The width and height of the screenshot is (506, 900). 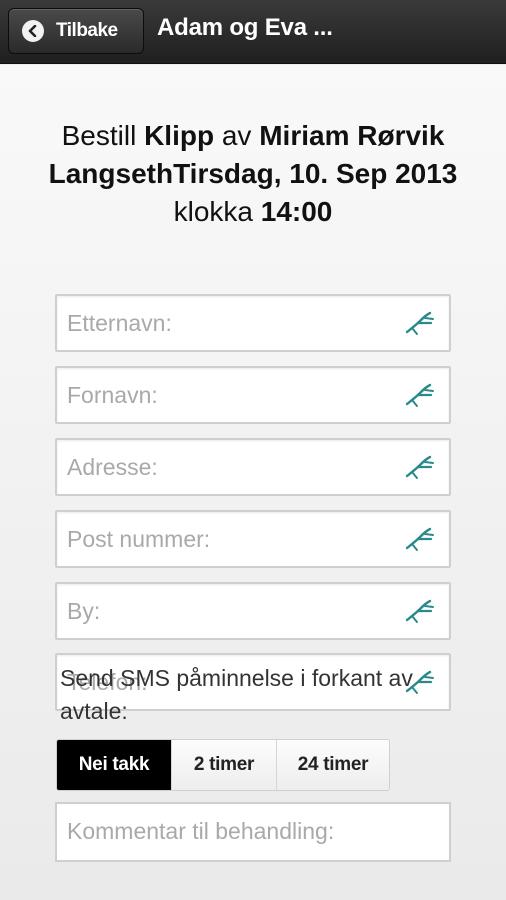 What do you see at coordinates (227, 611) in the screenshot?
I see `city-input` at bounding box center [227, 611].